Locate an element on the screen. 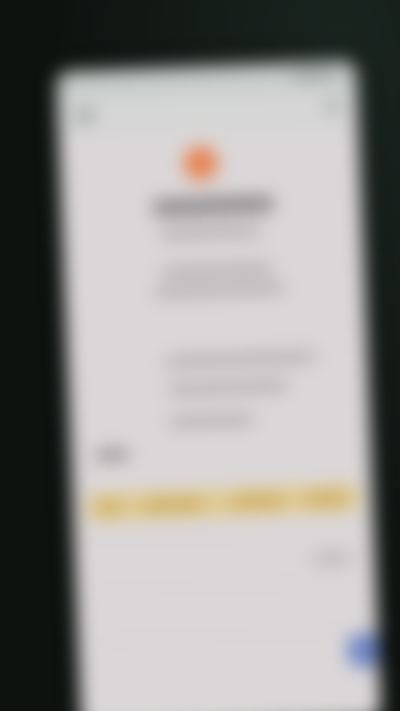  status-icons is located at coordinates (314, 75).